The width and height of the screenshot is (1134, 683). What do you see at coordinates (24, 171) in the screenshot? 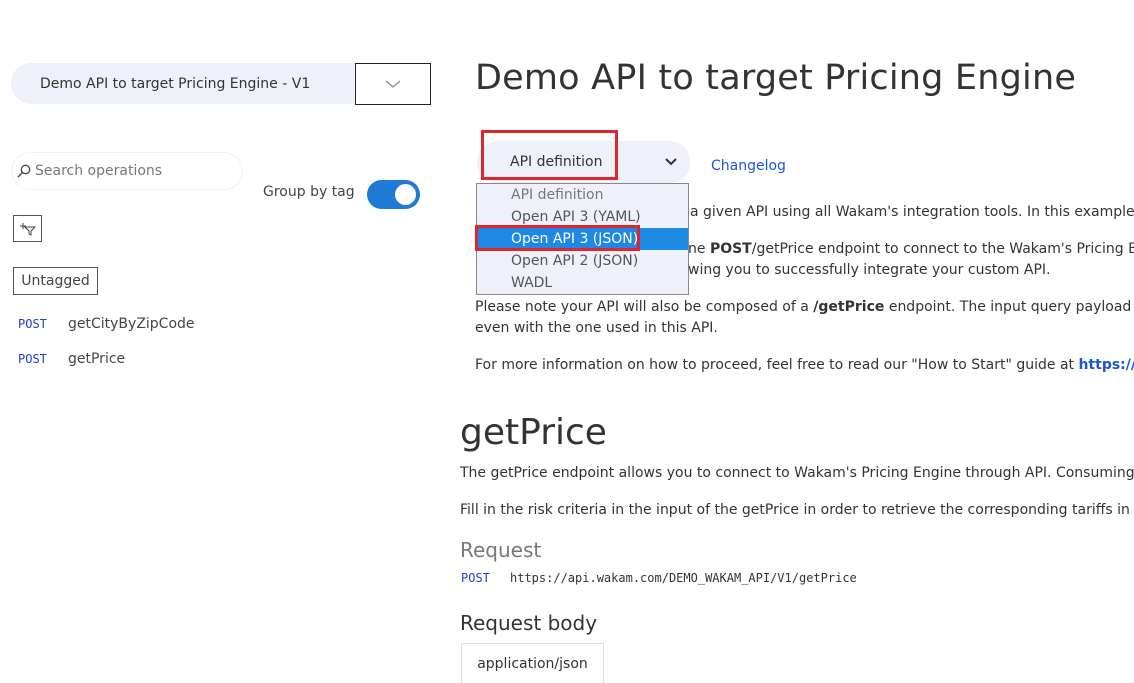
I see `search-icon` at bounding box center [24, 171].